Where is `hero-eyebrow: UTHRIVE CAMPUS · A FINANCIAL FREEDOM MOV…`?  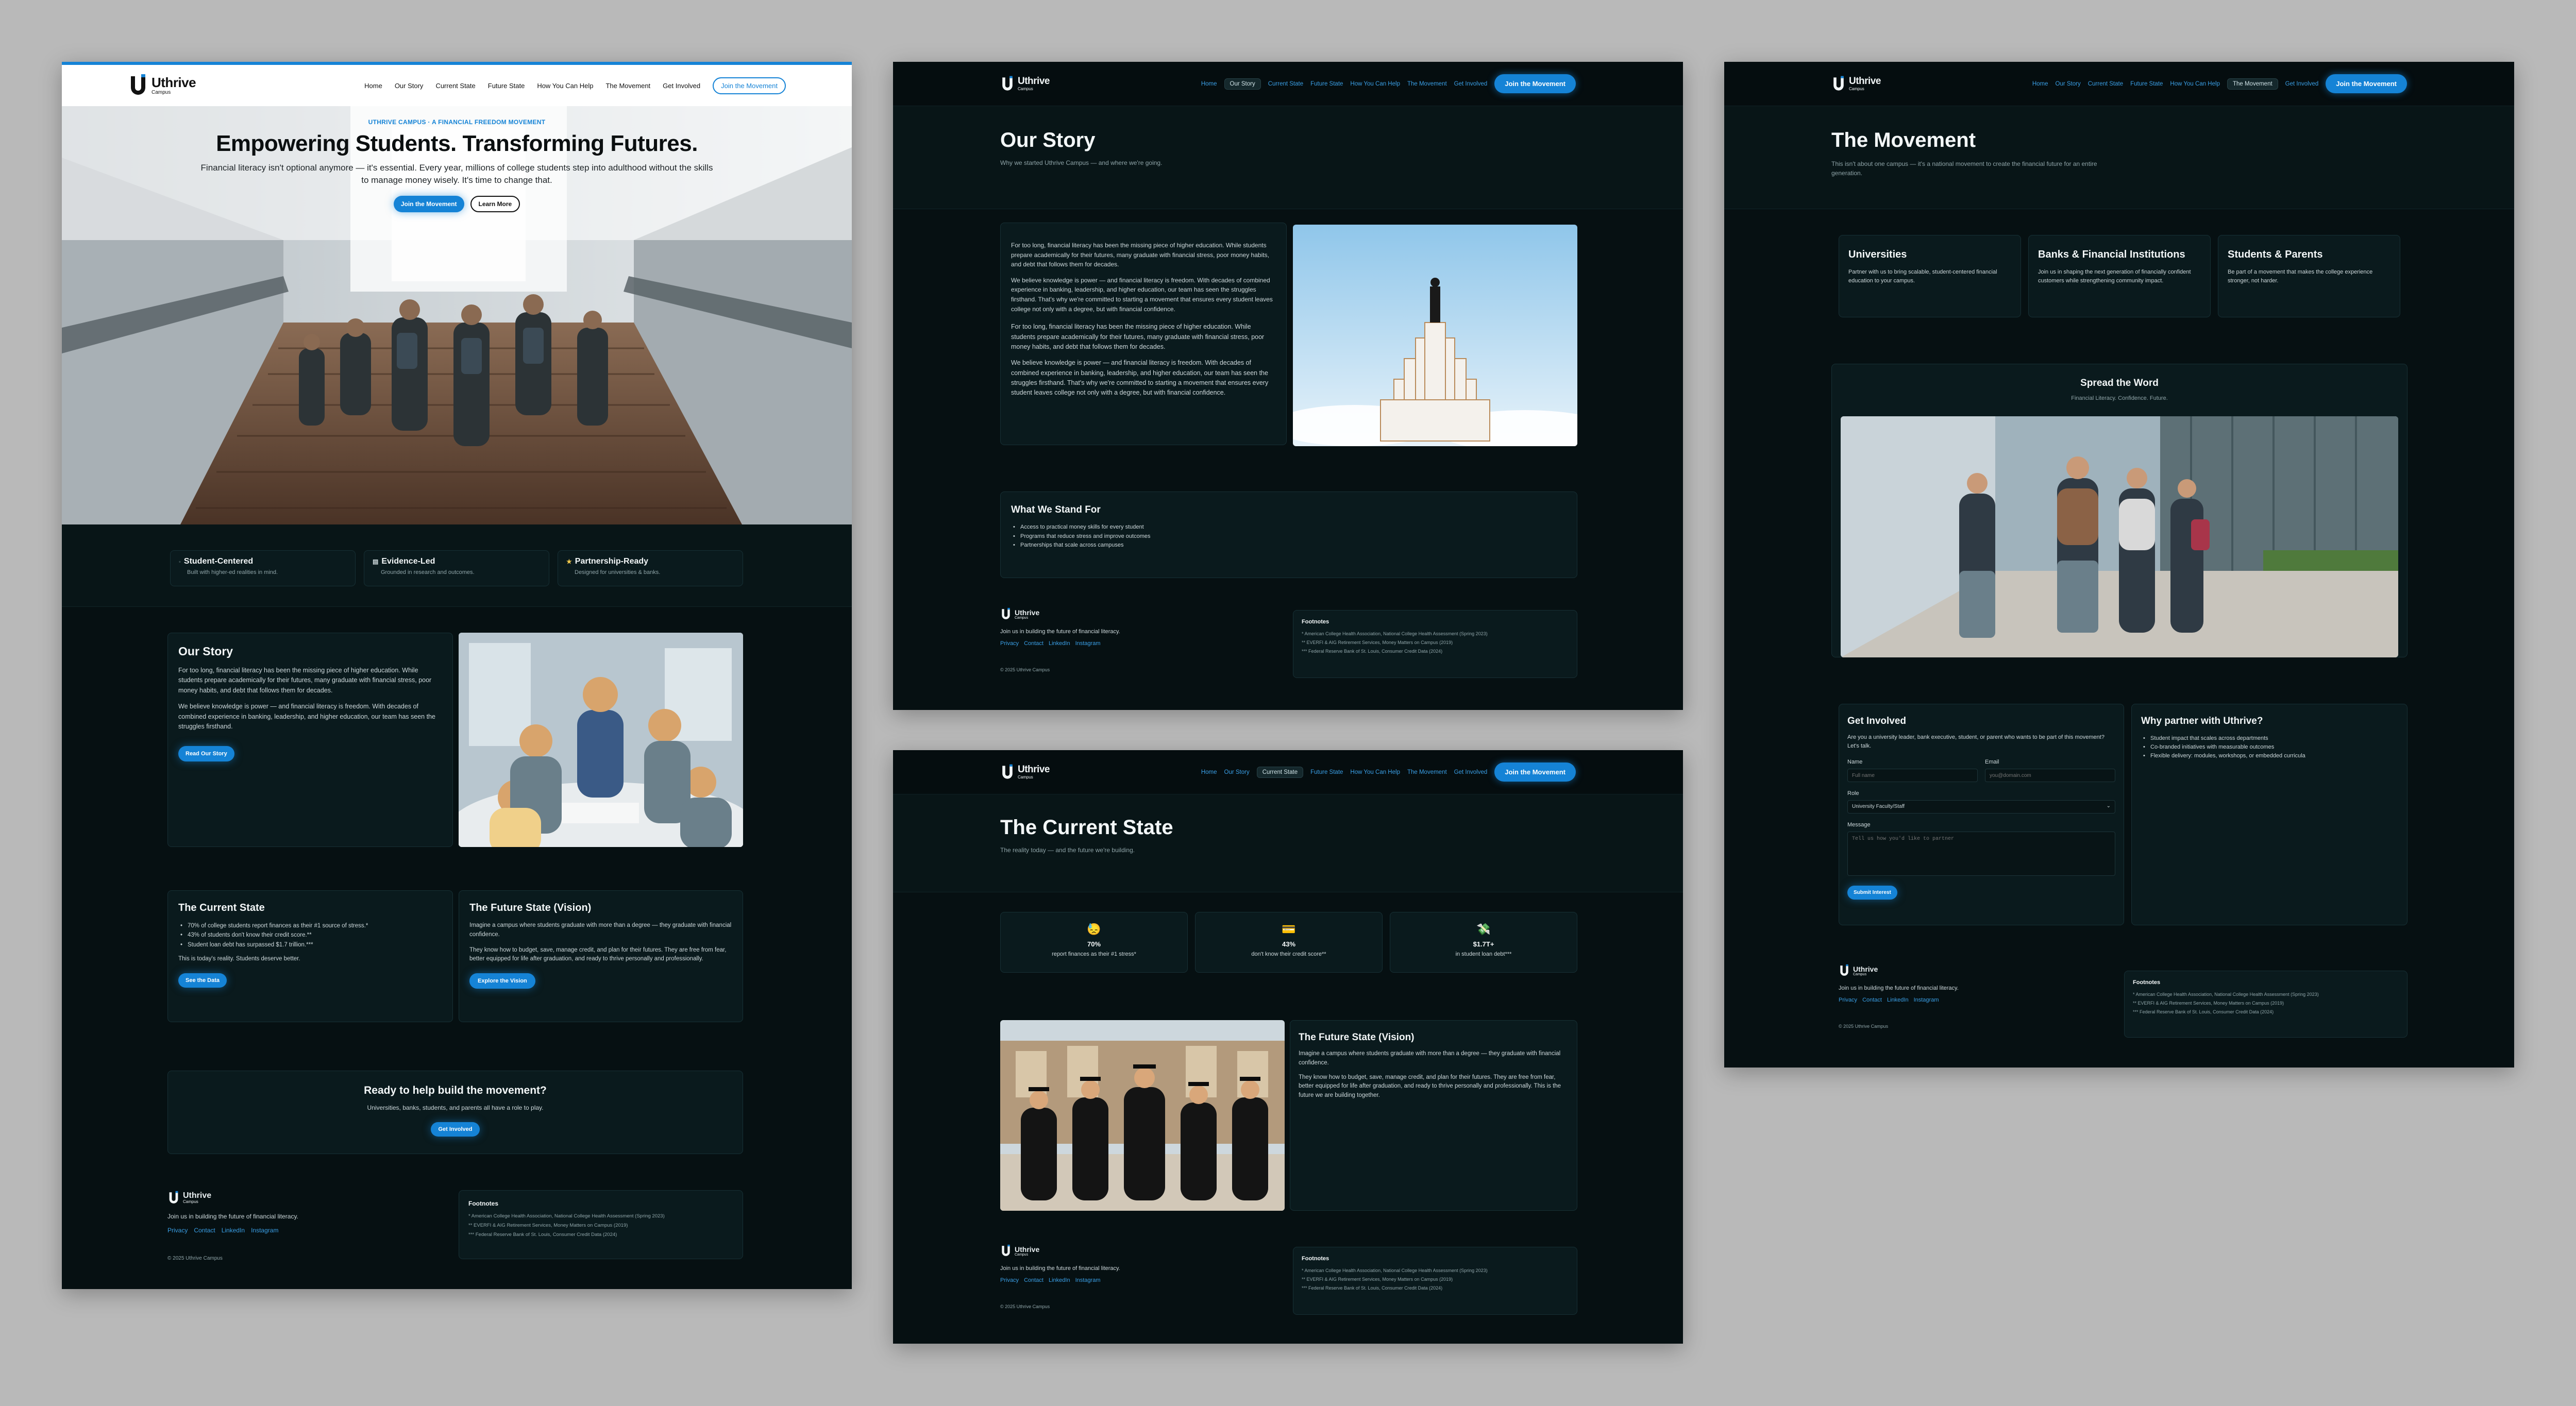 hero-eyebrow: UTHRIVE CAMPUS · A FINANCIAL FREEDOM MOV… is located at coordinates (457, 122).